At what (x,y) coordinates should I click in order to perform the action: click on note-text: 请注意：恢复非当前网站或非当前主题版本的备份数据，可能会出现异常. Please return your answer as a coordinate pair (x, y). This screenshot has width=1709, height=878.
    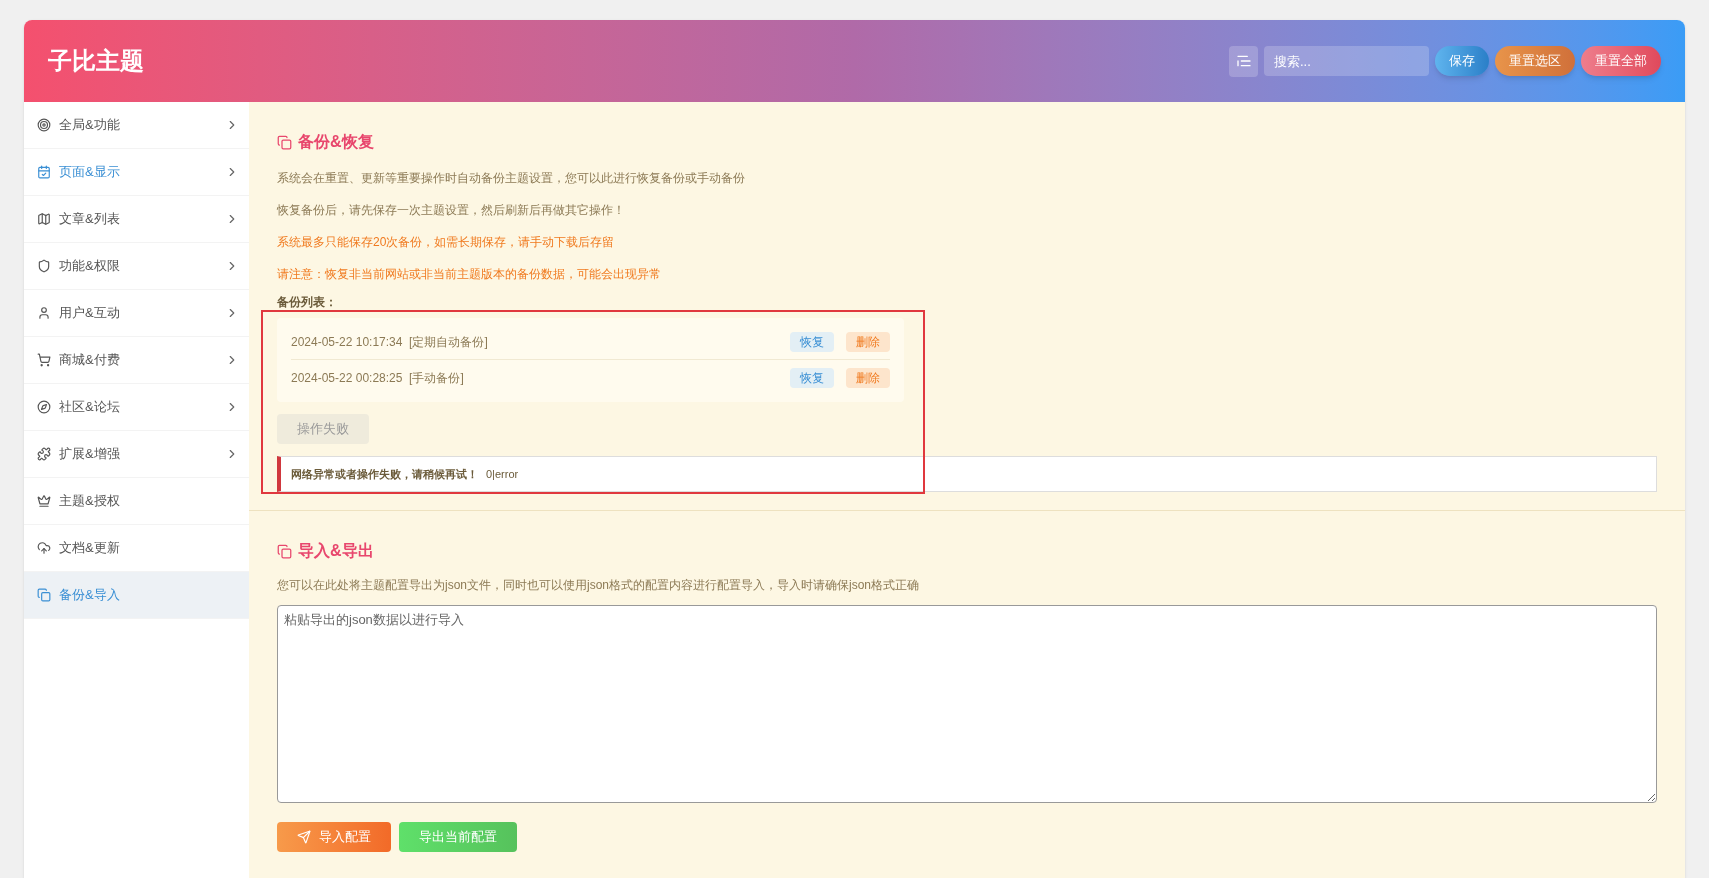
    Looking at the image, I should click on (469, 274).